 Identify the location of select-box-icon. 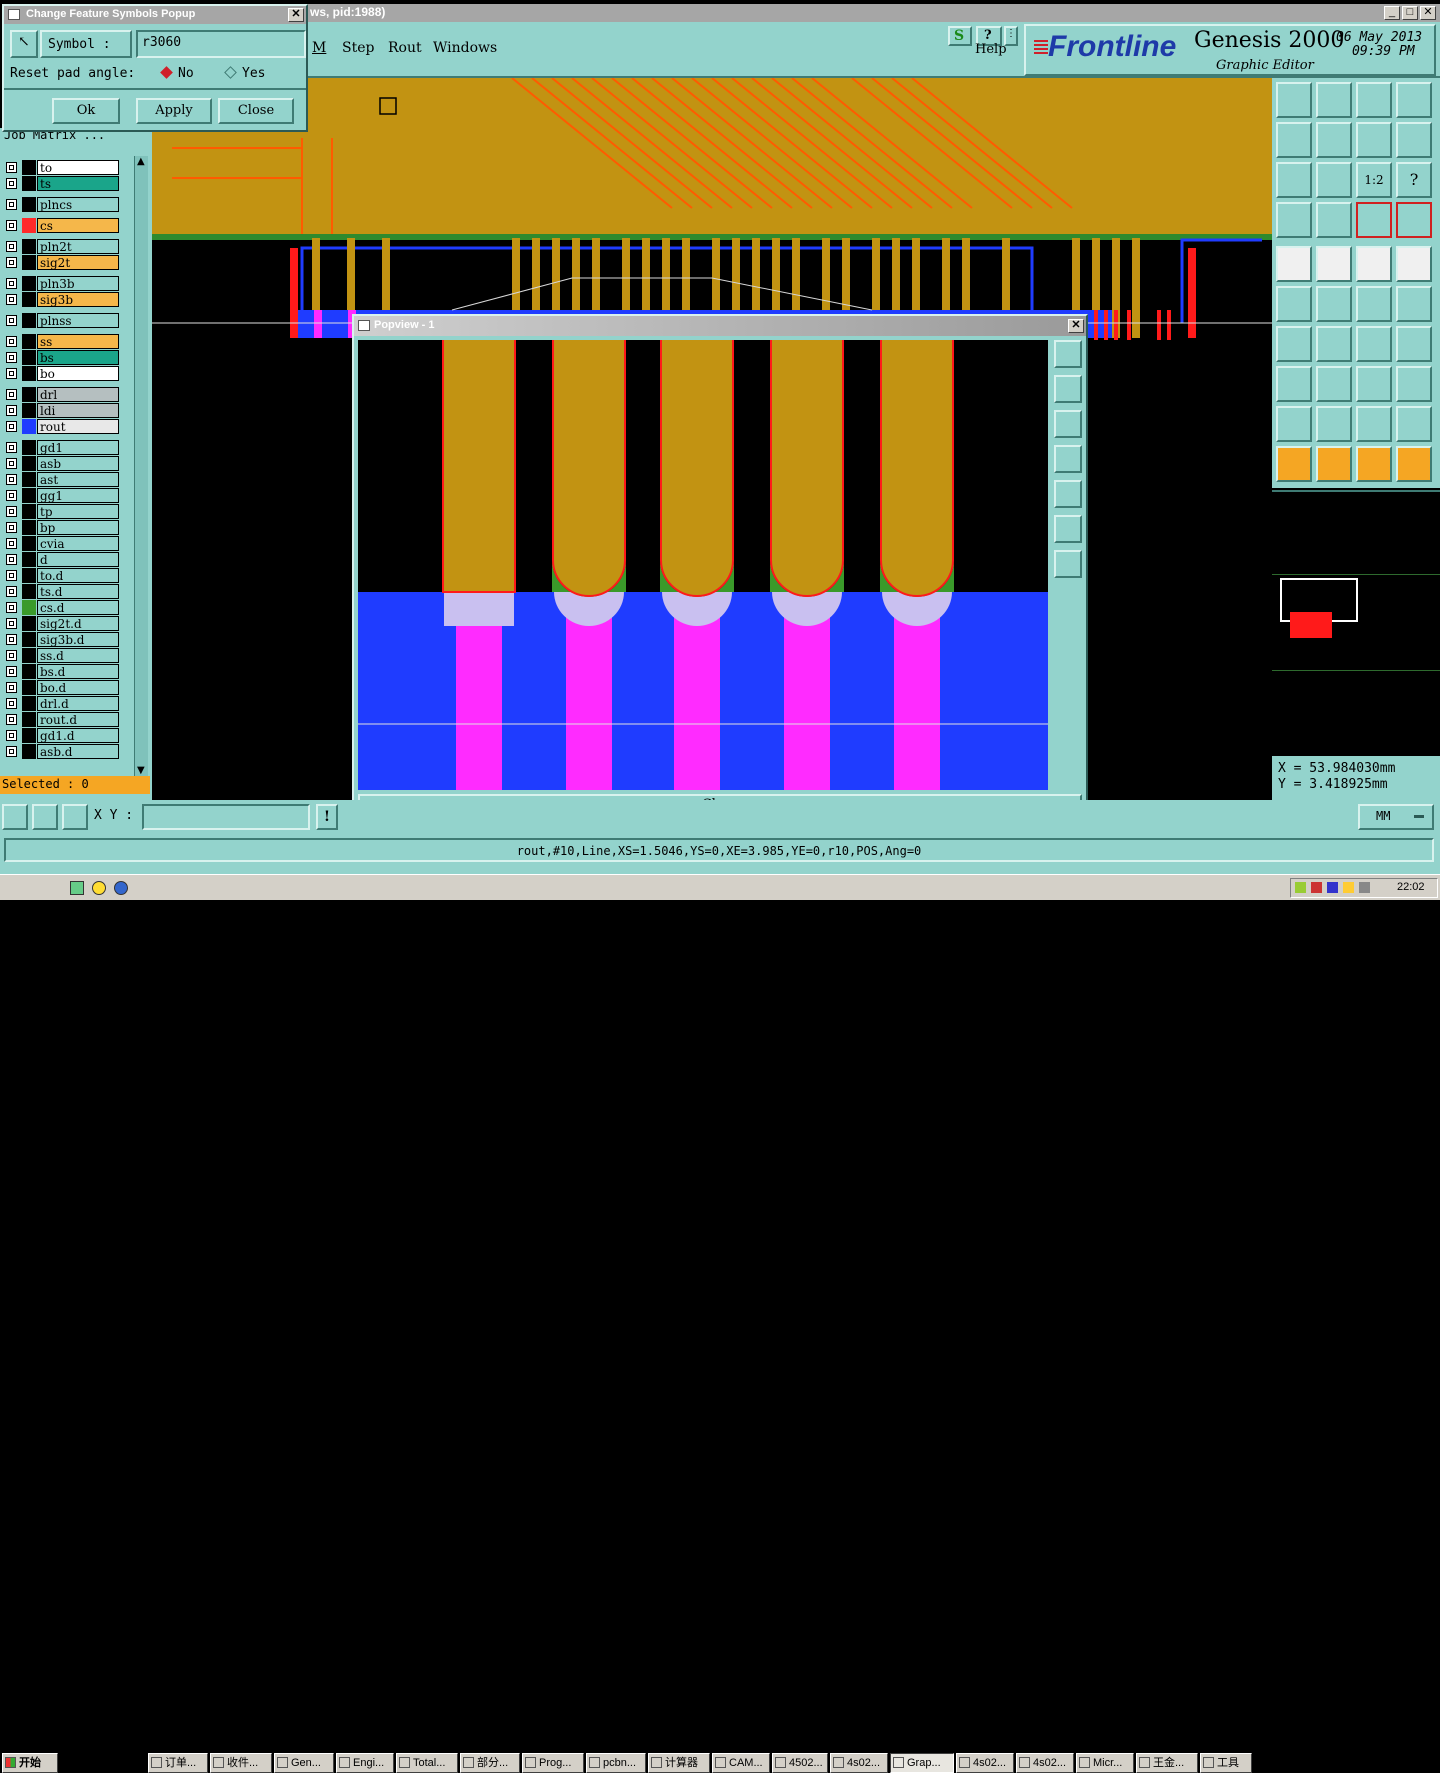
(1334, 464).